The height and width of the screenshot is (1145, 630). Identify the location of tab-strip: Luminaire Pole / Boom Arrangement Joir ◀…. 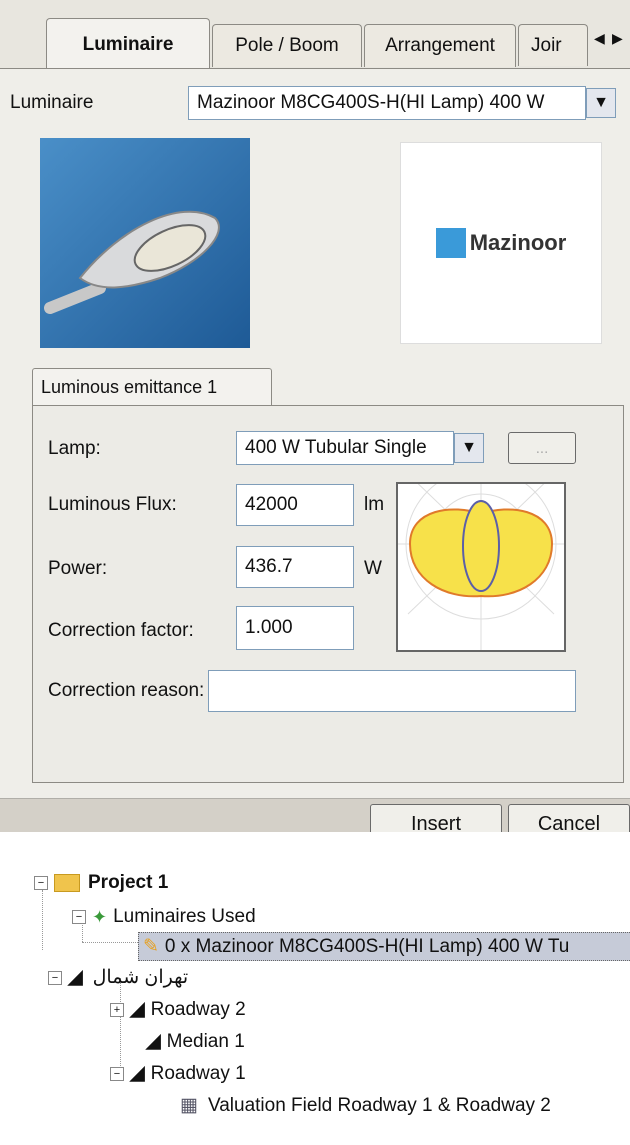
(315, 35).